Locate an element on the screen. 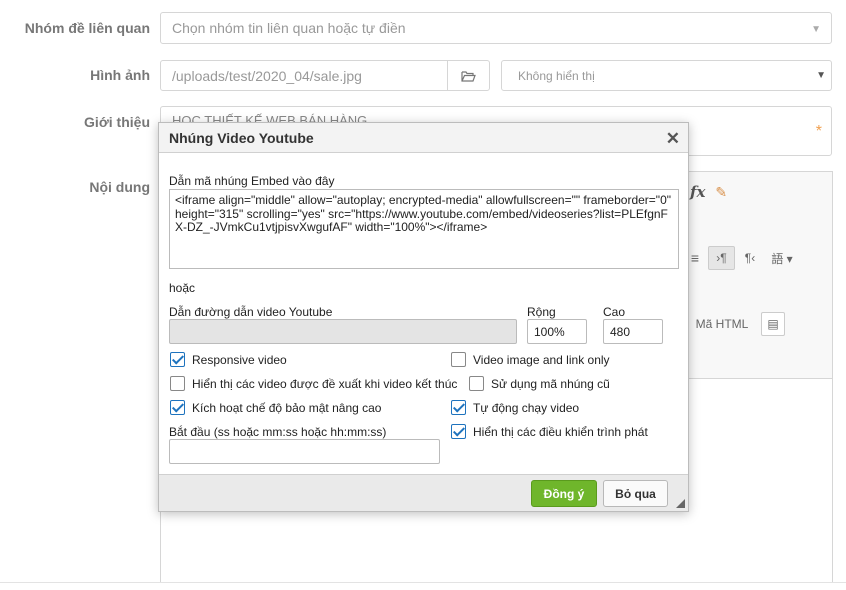  align-justify-icon: ≡ is located at coordinates (695, 258).